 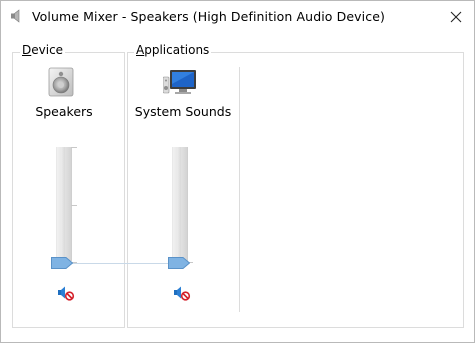 What do you see at coordinates (123, 263) in the screenshot?
I see `peak-meter-line` at bounding box center [123, 263].